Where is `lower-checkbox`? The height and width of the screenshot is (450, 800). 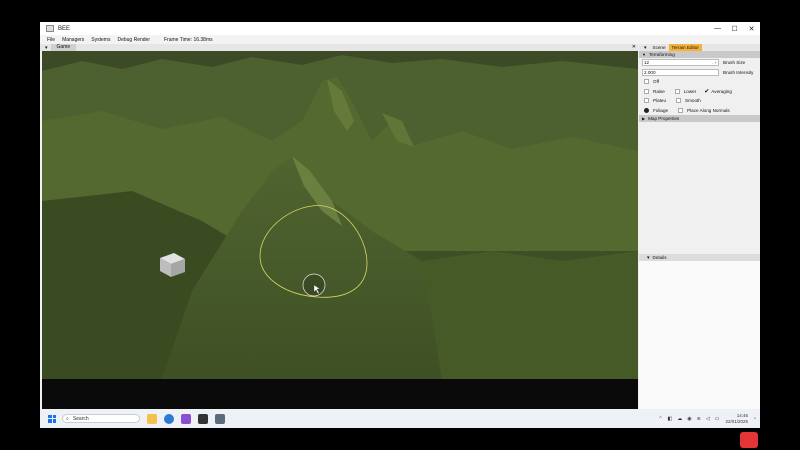
lower-checkbox is located at coordinates (677, 91).